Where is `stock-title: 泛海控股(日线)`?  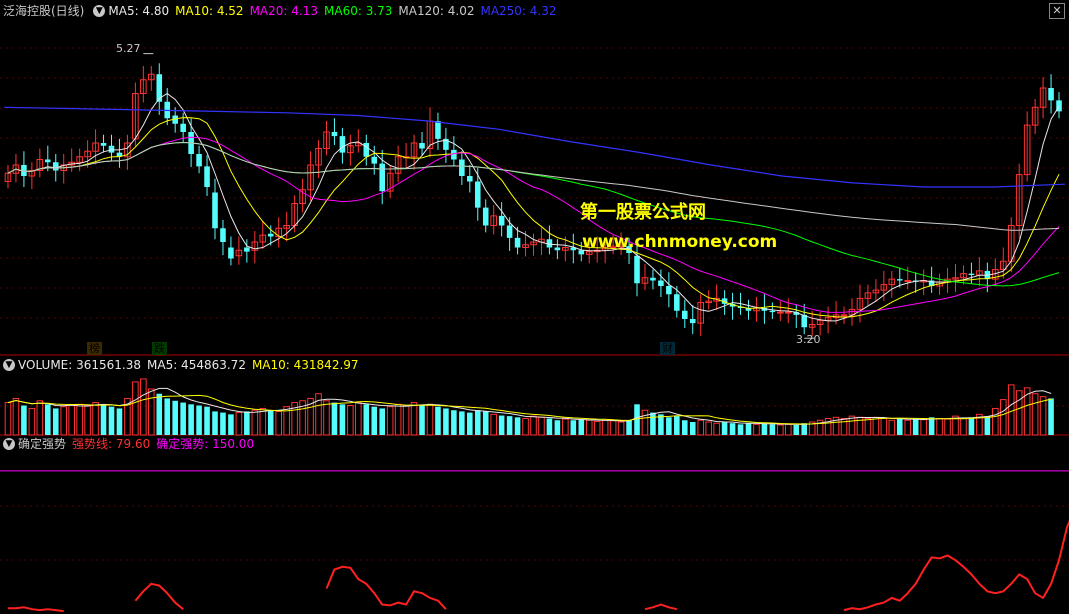
stock-title: 泛海控股(日线) is located at coordinates (43, 11).